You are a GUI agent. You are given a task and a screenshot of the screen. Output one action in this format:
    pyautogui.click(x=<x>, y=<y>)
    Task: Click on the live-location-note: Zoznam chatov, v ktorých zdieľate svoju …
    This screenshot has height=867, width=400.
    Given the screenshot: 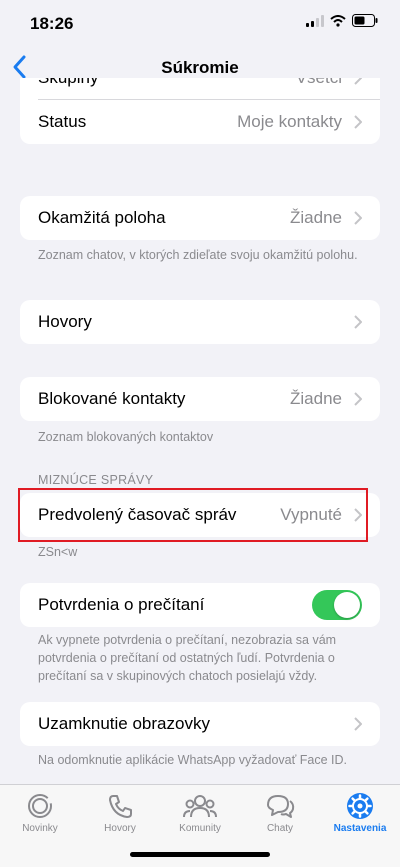 What is the action you would take?
    pyautogui.click(x=198, y=255)
    